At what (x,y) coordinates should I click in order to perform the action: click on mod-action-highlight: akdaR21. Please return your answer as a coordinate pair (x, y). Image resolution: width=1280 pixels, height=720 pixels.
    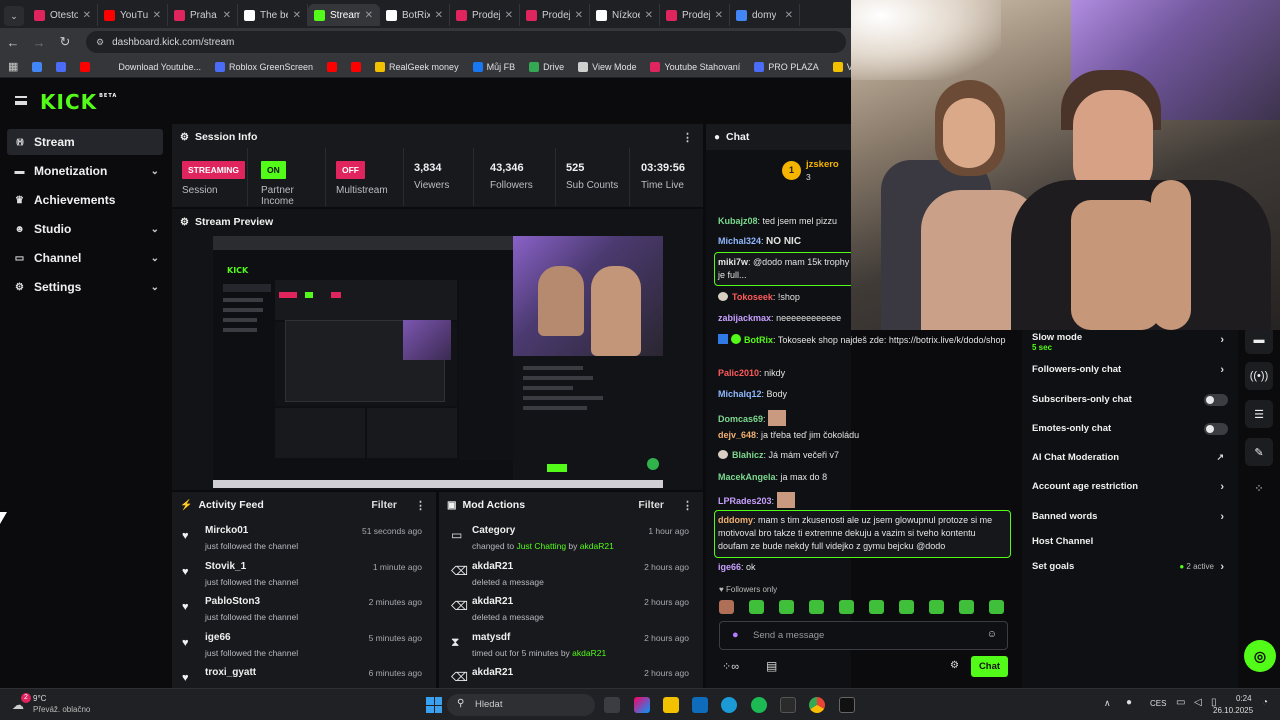
    Looking at the image, I should click on (589, 653).